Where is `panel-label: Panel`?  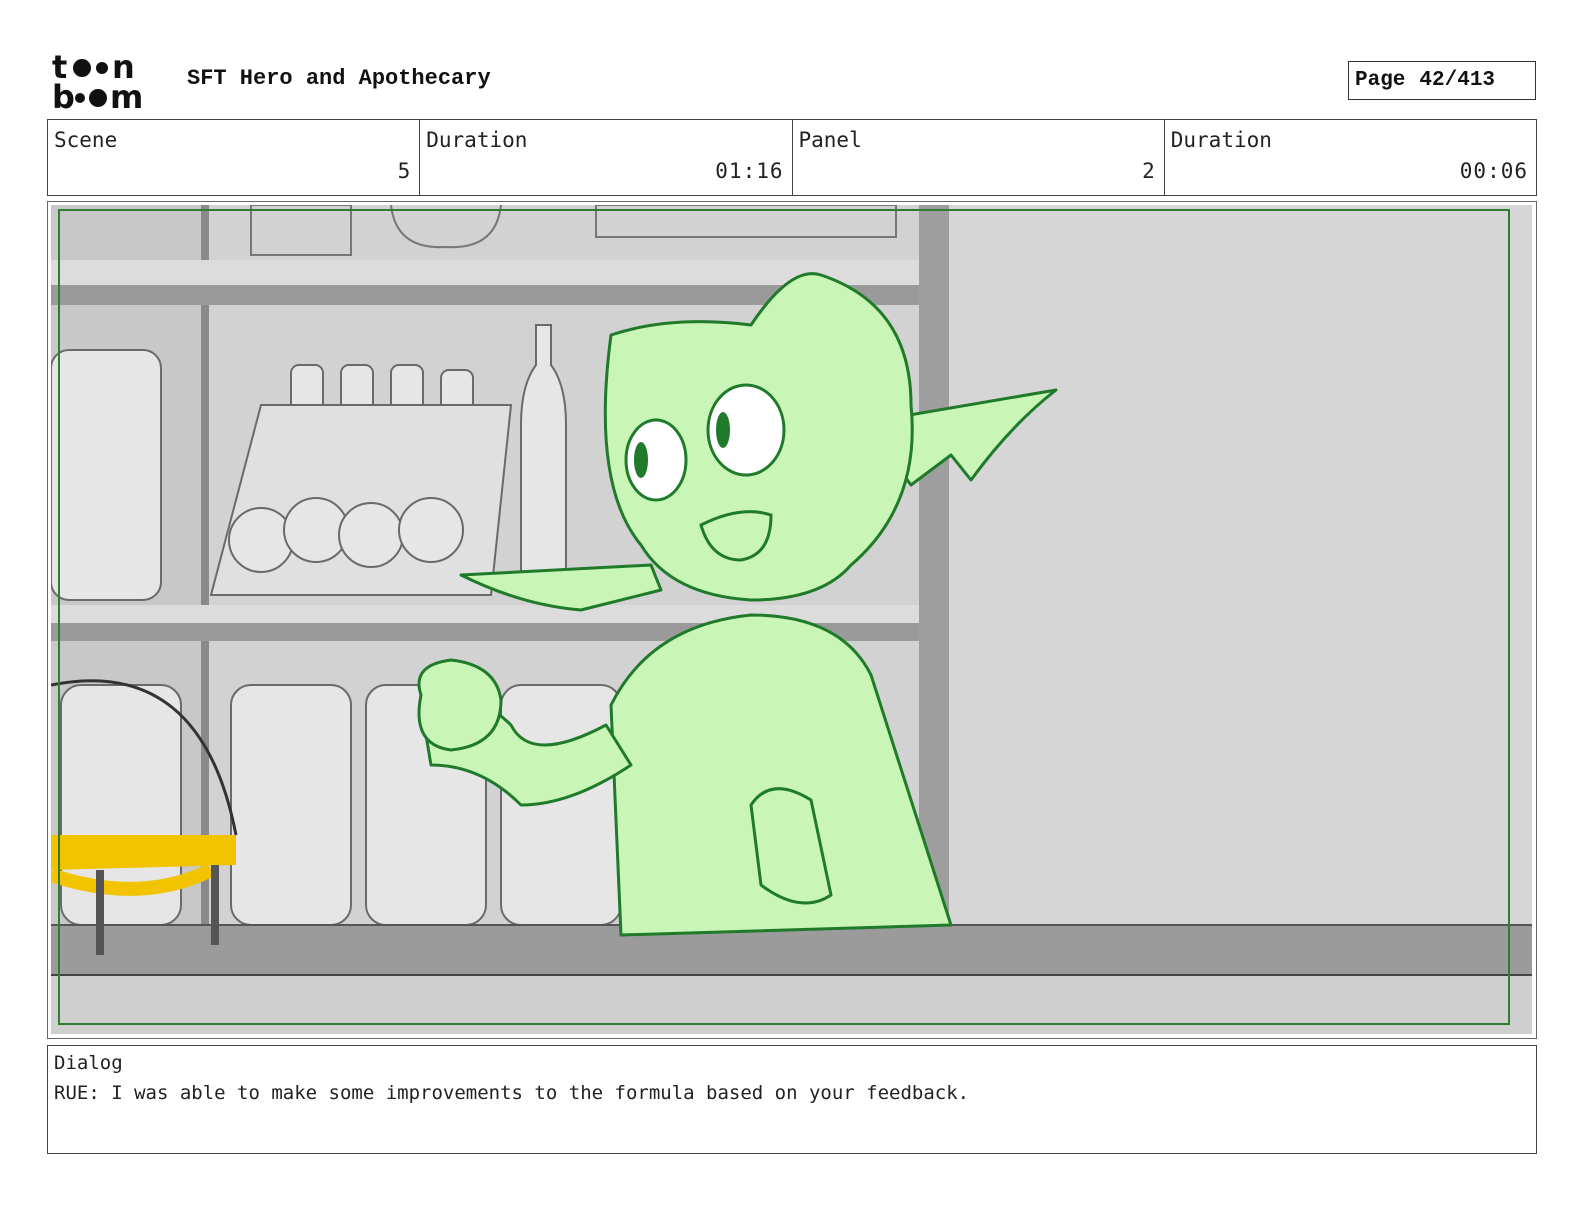 panel-label: Panel is located at coordinates (830, 140).